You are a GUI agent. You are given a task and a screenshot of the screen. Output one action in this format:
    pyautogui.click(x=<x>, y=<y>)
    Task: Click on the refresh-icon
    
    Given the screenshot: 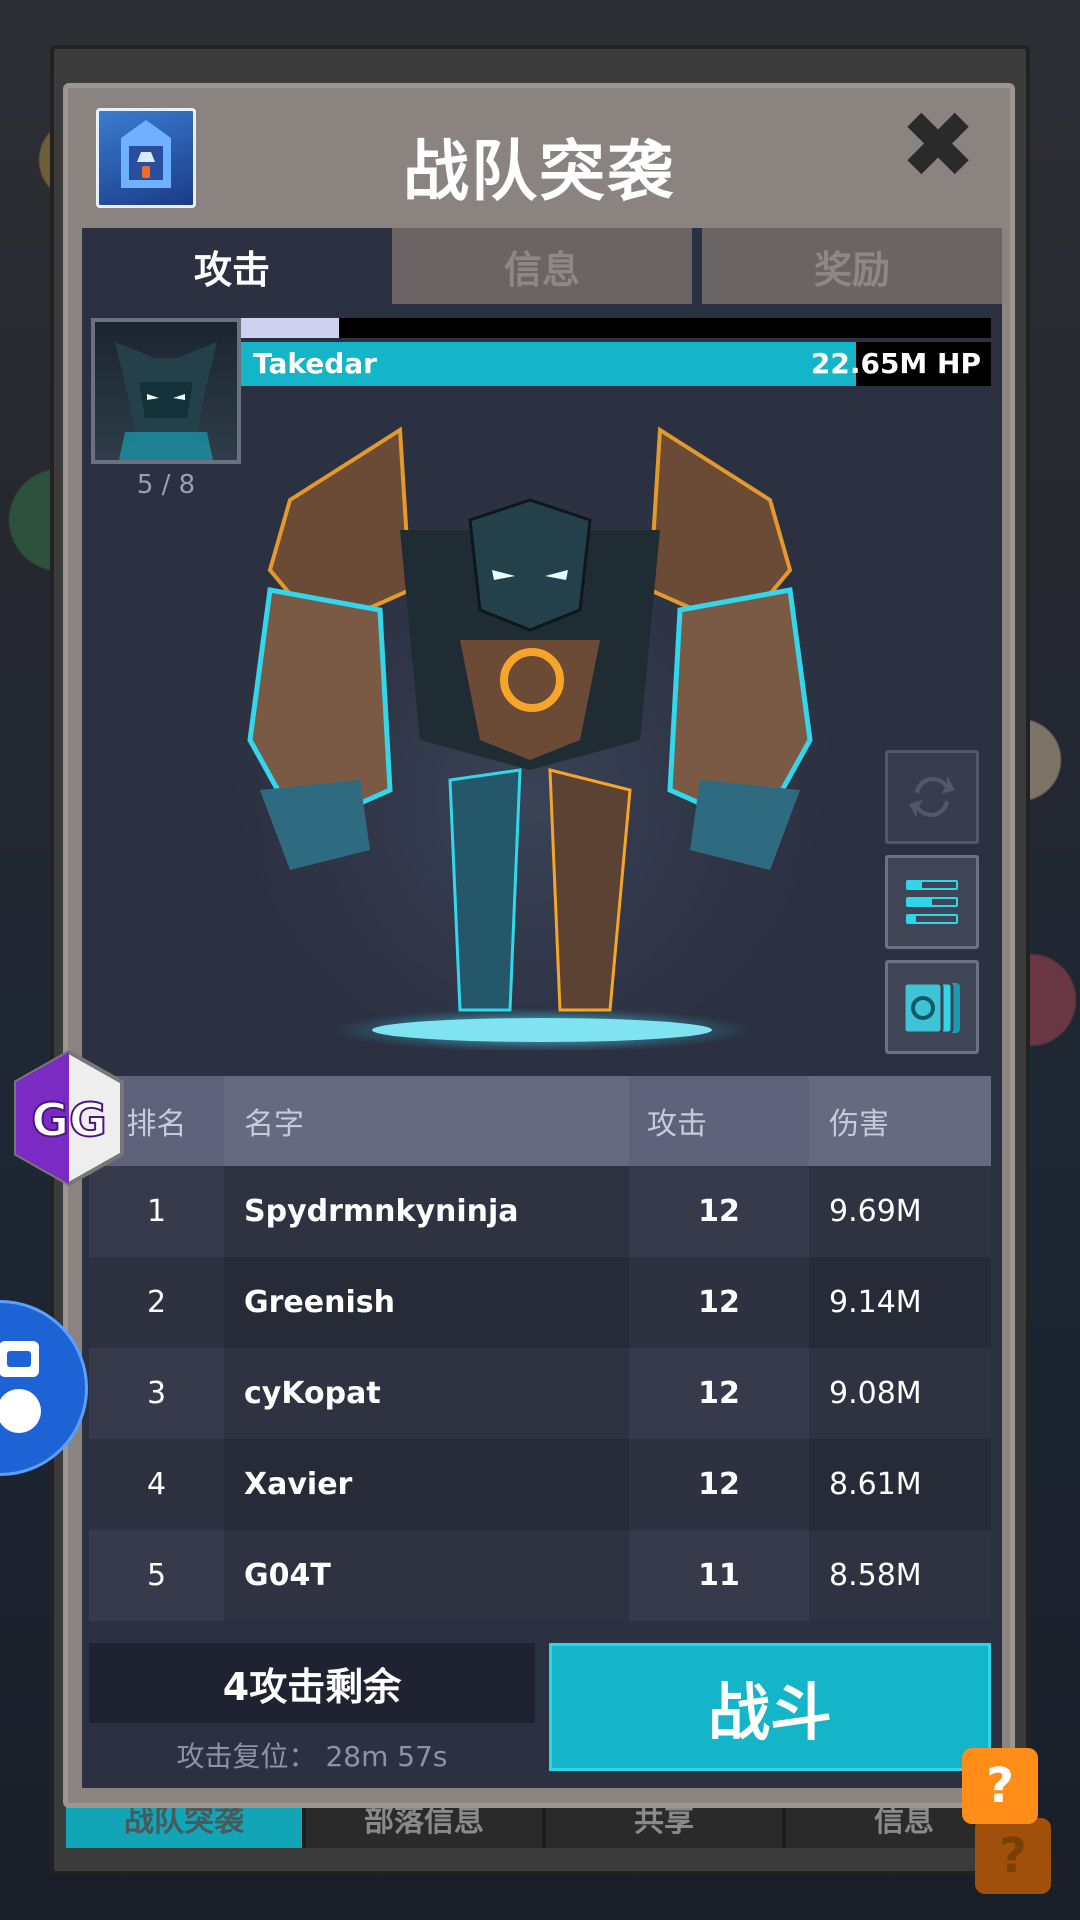 What is the action you would take?
    pyautogui.click(x=932, y=797)
    